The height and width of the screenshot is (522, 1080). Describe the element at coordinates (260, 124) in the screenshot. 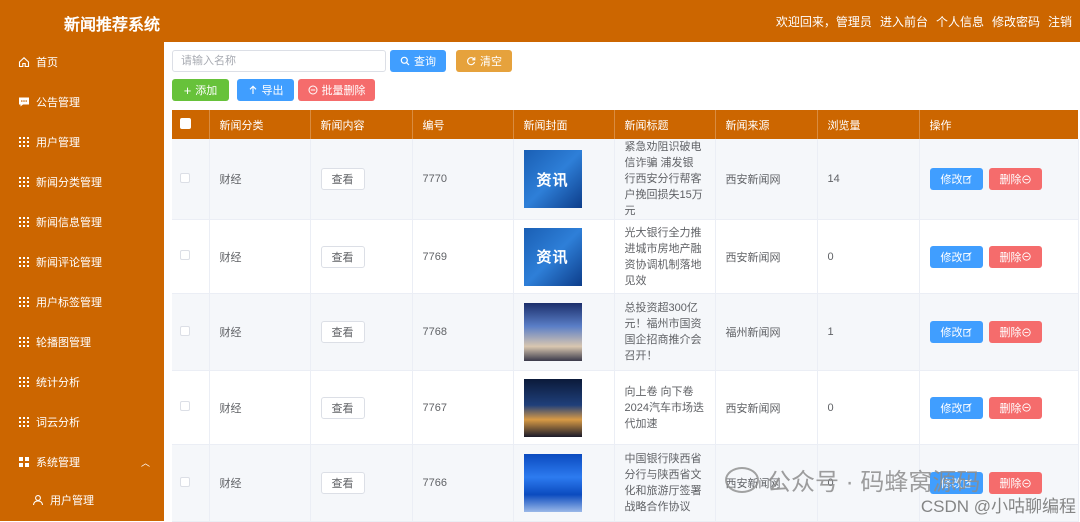

I see `column-header: 新闻分类` at that location.